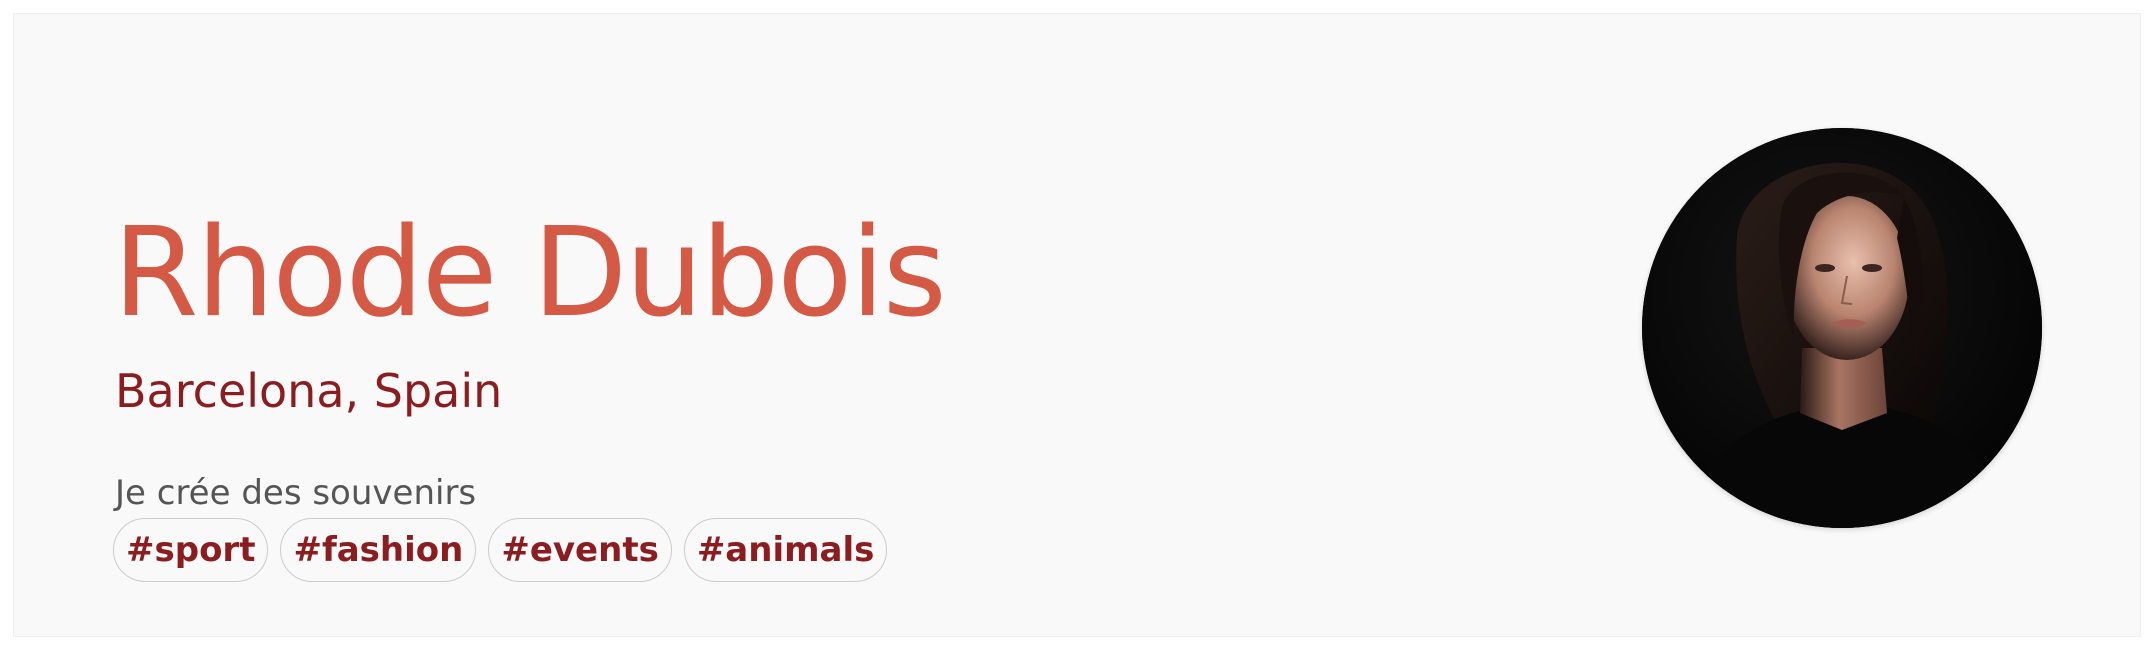 Image resolution: width=2154 pixels, height=650 pixels. I want to click on profile-name: Rhode Dubois, so click(530, 273).